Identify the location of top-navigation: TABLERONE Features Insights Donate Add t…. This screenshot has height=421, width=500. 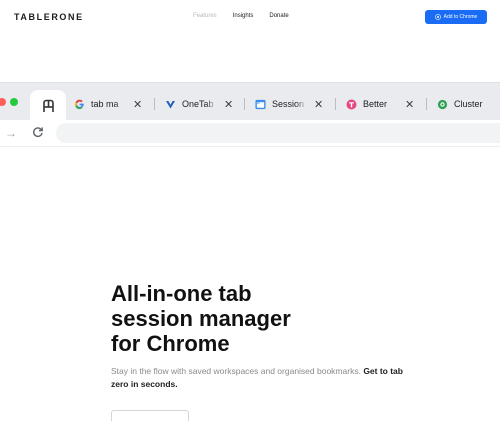
(250, 18).